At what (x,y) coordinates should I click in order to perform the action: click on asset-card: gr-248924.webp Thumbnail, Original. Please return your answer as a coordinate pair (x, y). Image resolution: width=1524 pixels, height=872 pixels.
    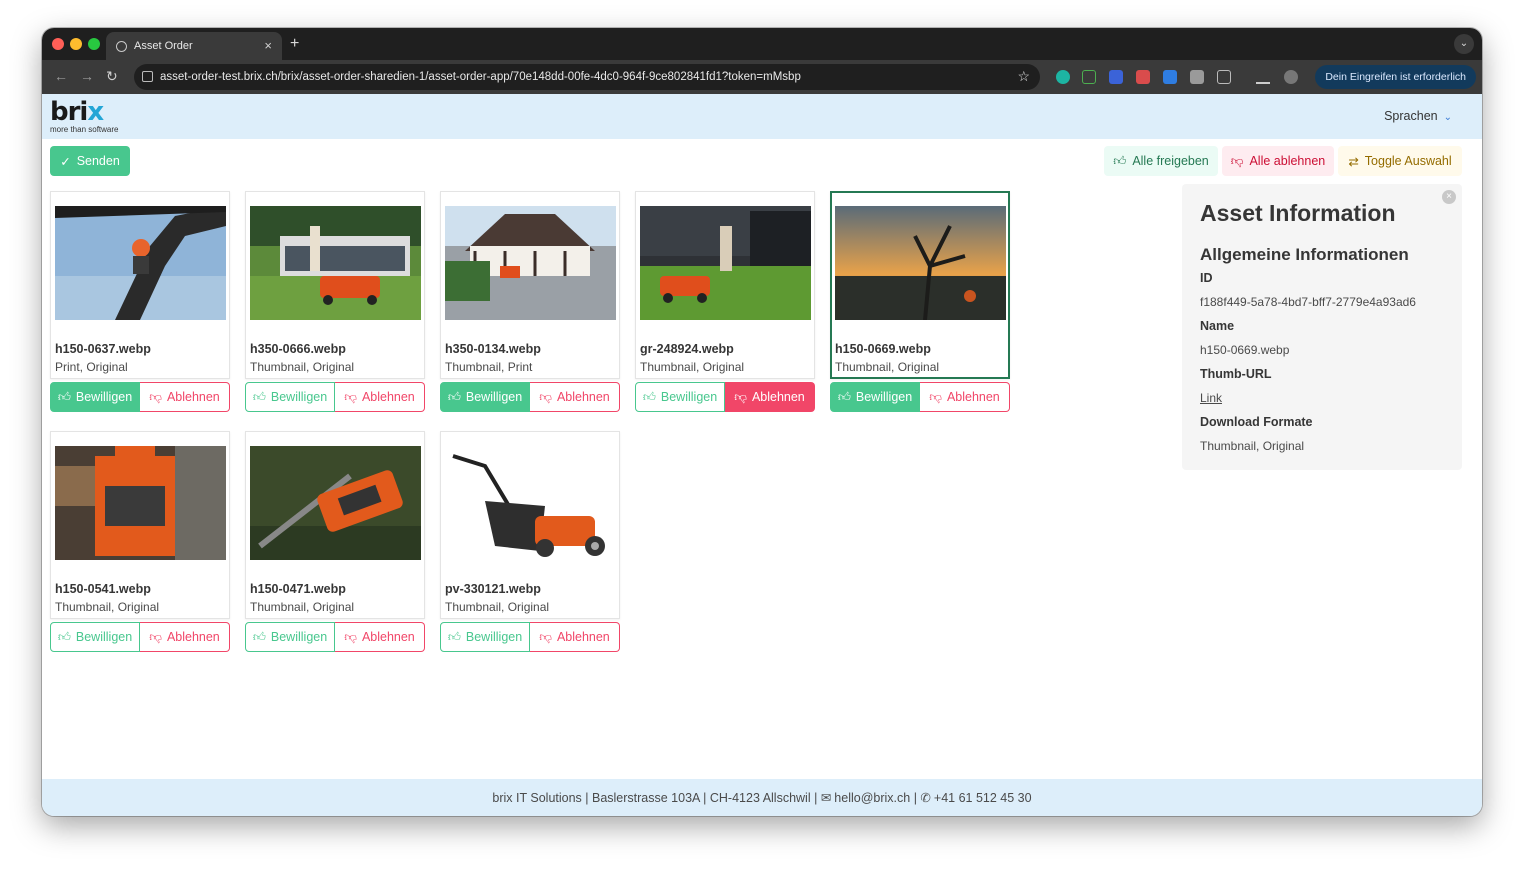
    Looking at the image, I should click on (725, 285).